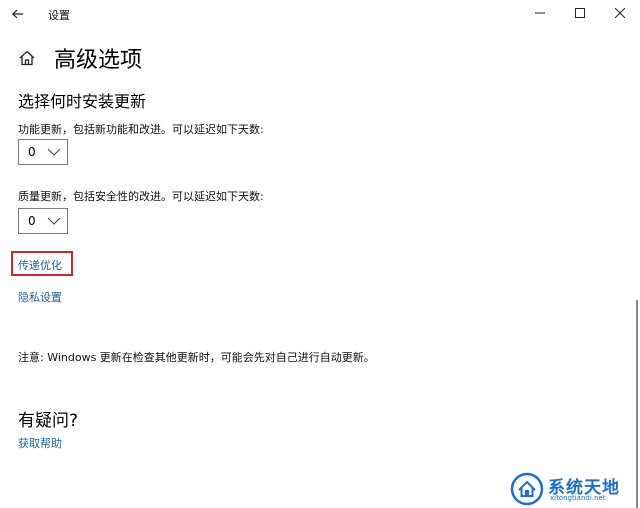  I want to click on update-note: 注意: Windows 更新在检查其他更新时，可能会先对自己进行自动更新。, so click(196, 357).